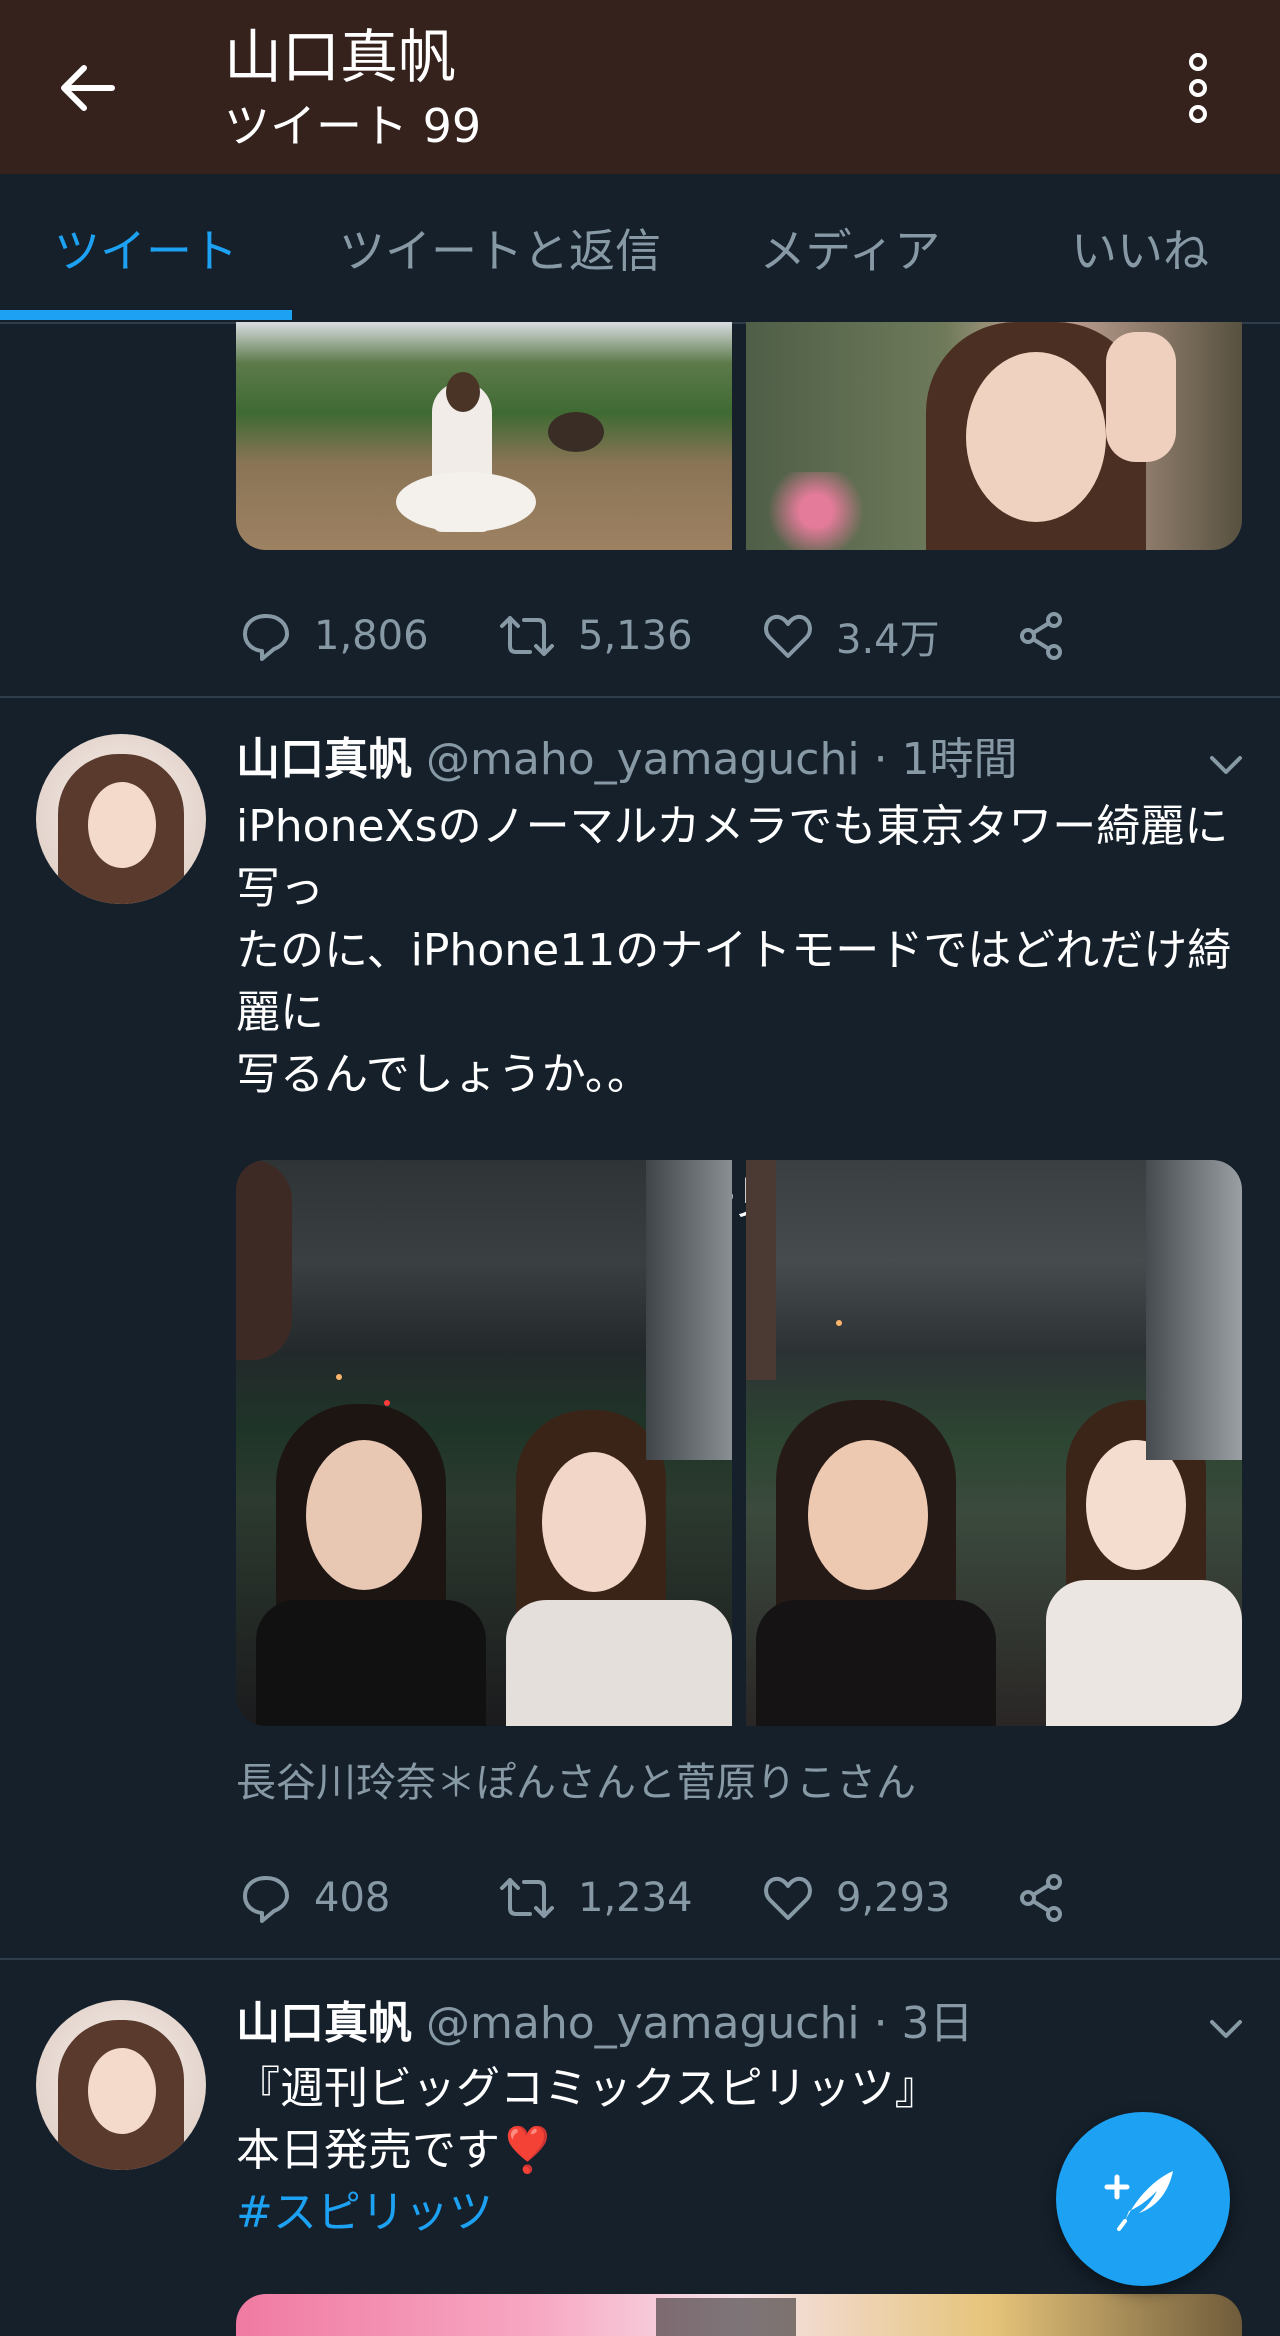 This screenshot has height=2336, width=1280. Describe the element at coordinates (443, 1074) in the screenshot. I see `tweet-text-line: 写るんでしょうか。。` at that location.